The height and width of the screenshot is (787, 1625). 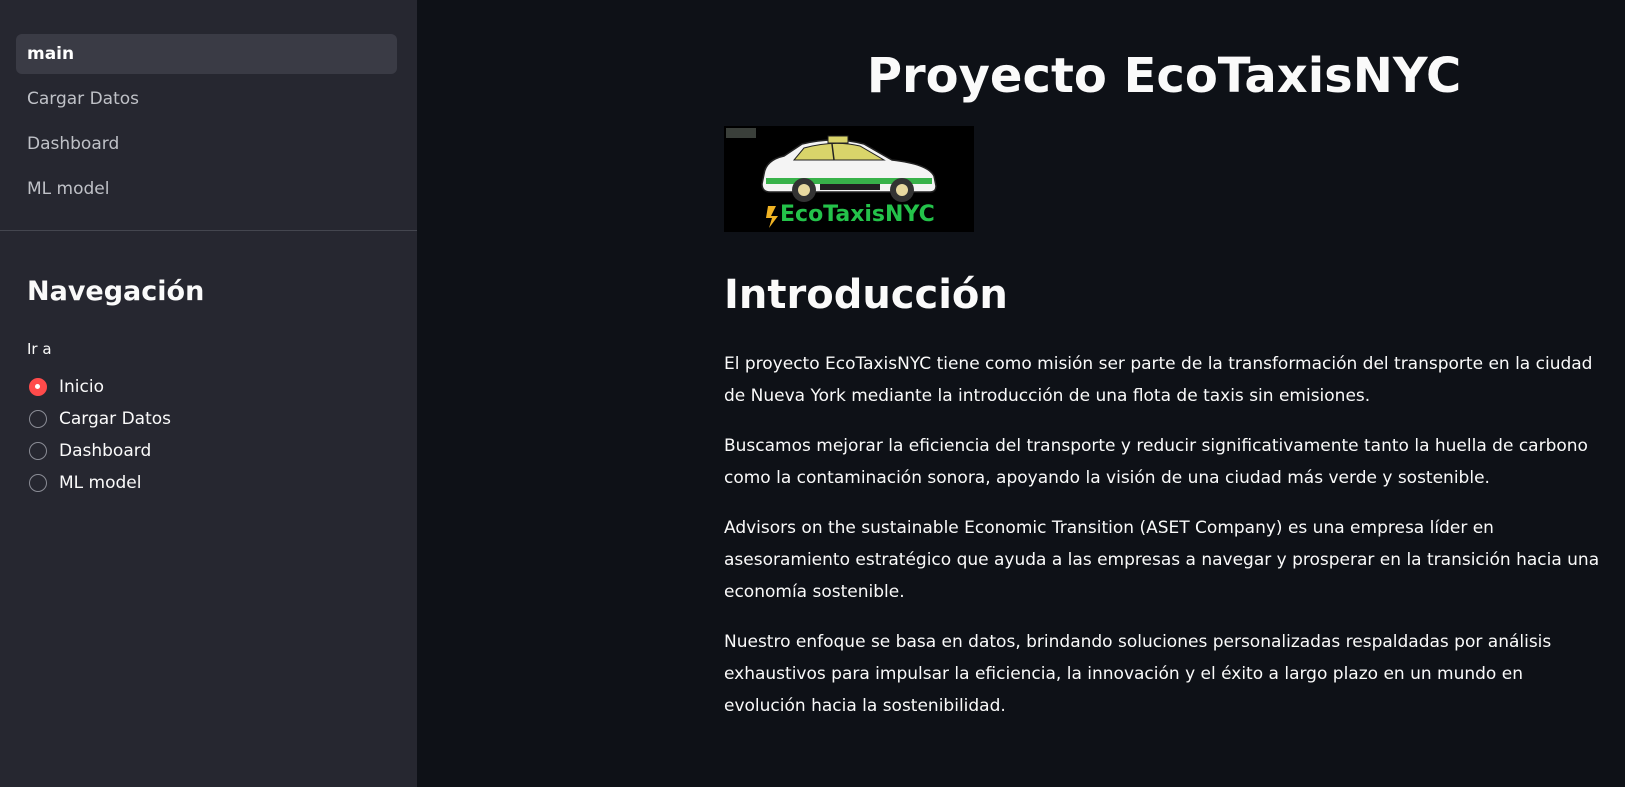 I want to click on logo-text: EcoTaxisNYC, so click(x=857, y=214).